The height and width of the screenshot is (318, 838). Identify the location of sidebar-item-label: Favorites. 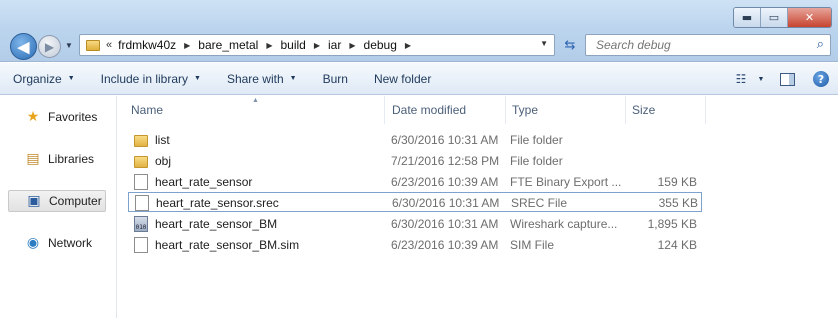
(73, 117).